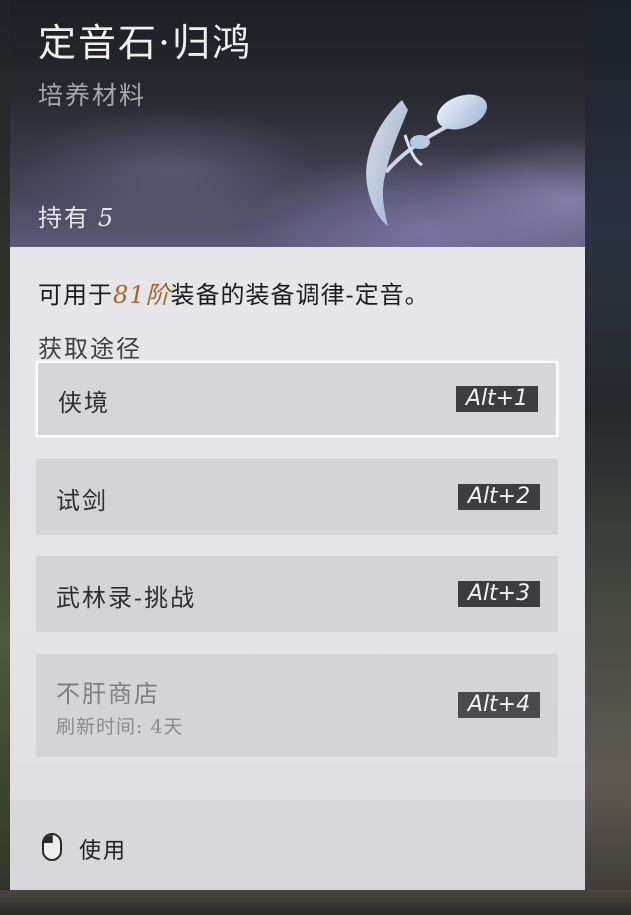 The width and height of the screenshot is (631, 915). Describe the element at coordinates (499, 497) in the screenshot. I see `hotkey-badge: Alt+2` at that location.